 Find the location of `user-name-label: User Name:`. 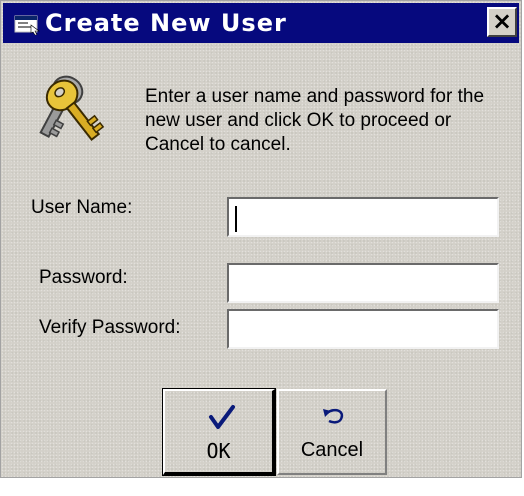

user-name-label: User Name: is located at coordinates (82, 207).